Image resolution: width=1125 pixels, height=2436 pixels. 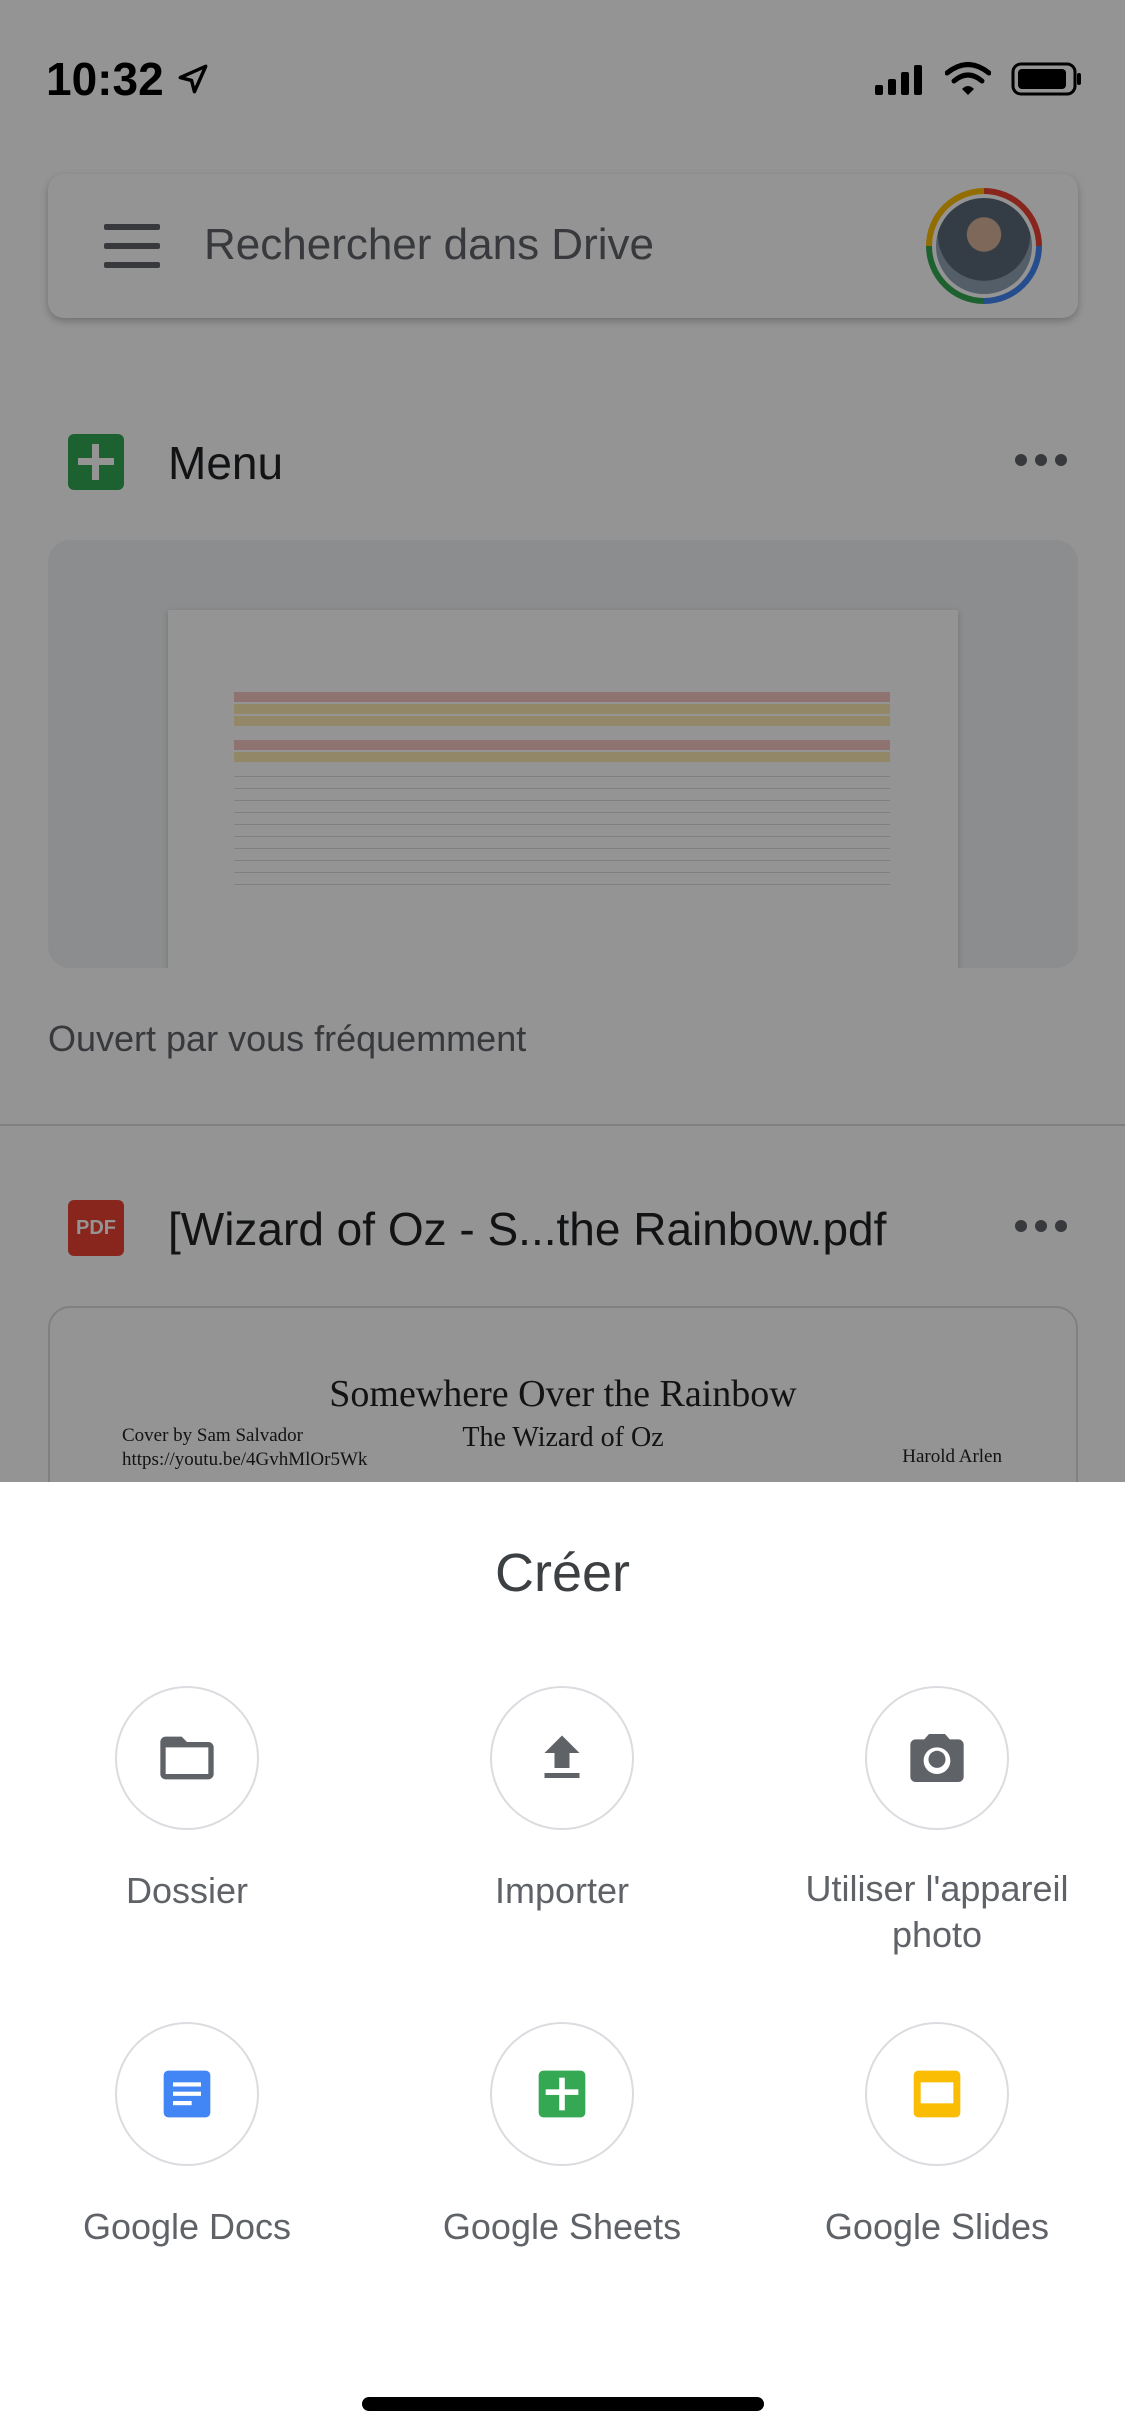 What do you see at coordinates (187, 1758) in the screenshot?
I see `folder-icon` at bounding box center [187, 1758].